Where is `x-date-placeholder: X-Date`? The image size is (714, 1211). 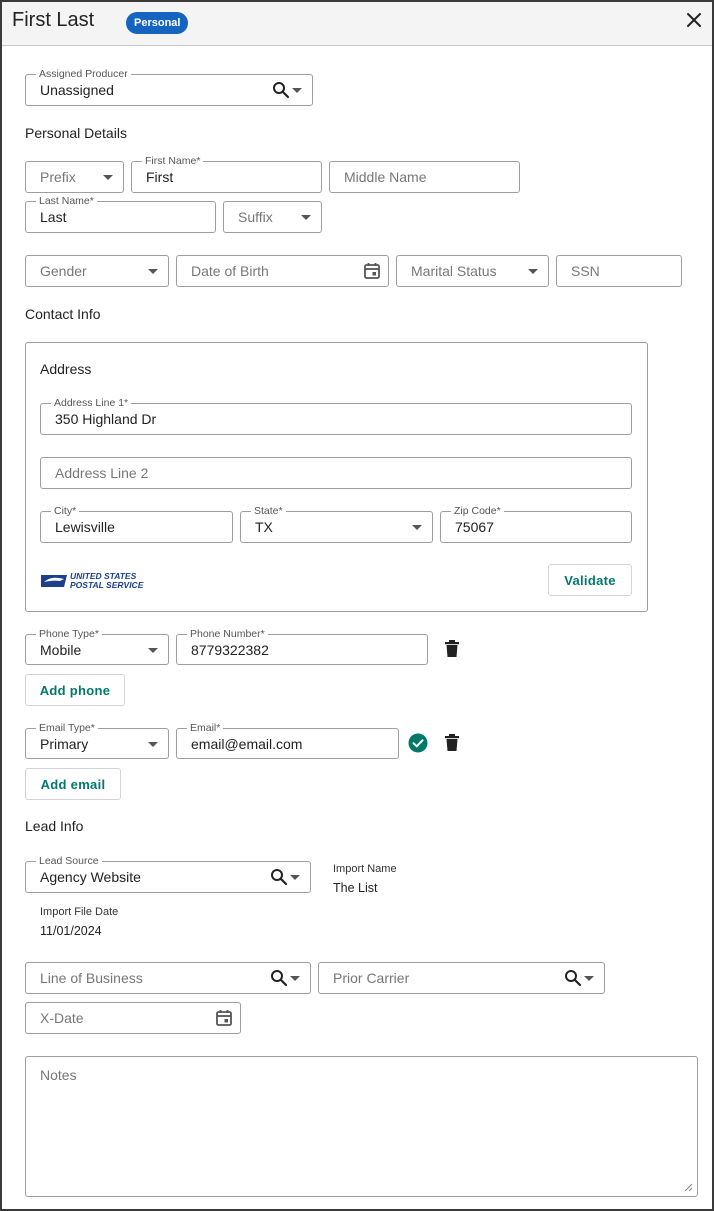
x-date-placeholder: X-Date is located at coordinates (62, 1018).